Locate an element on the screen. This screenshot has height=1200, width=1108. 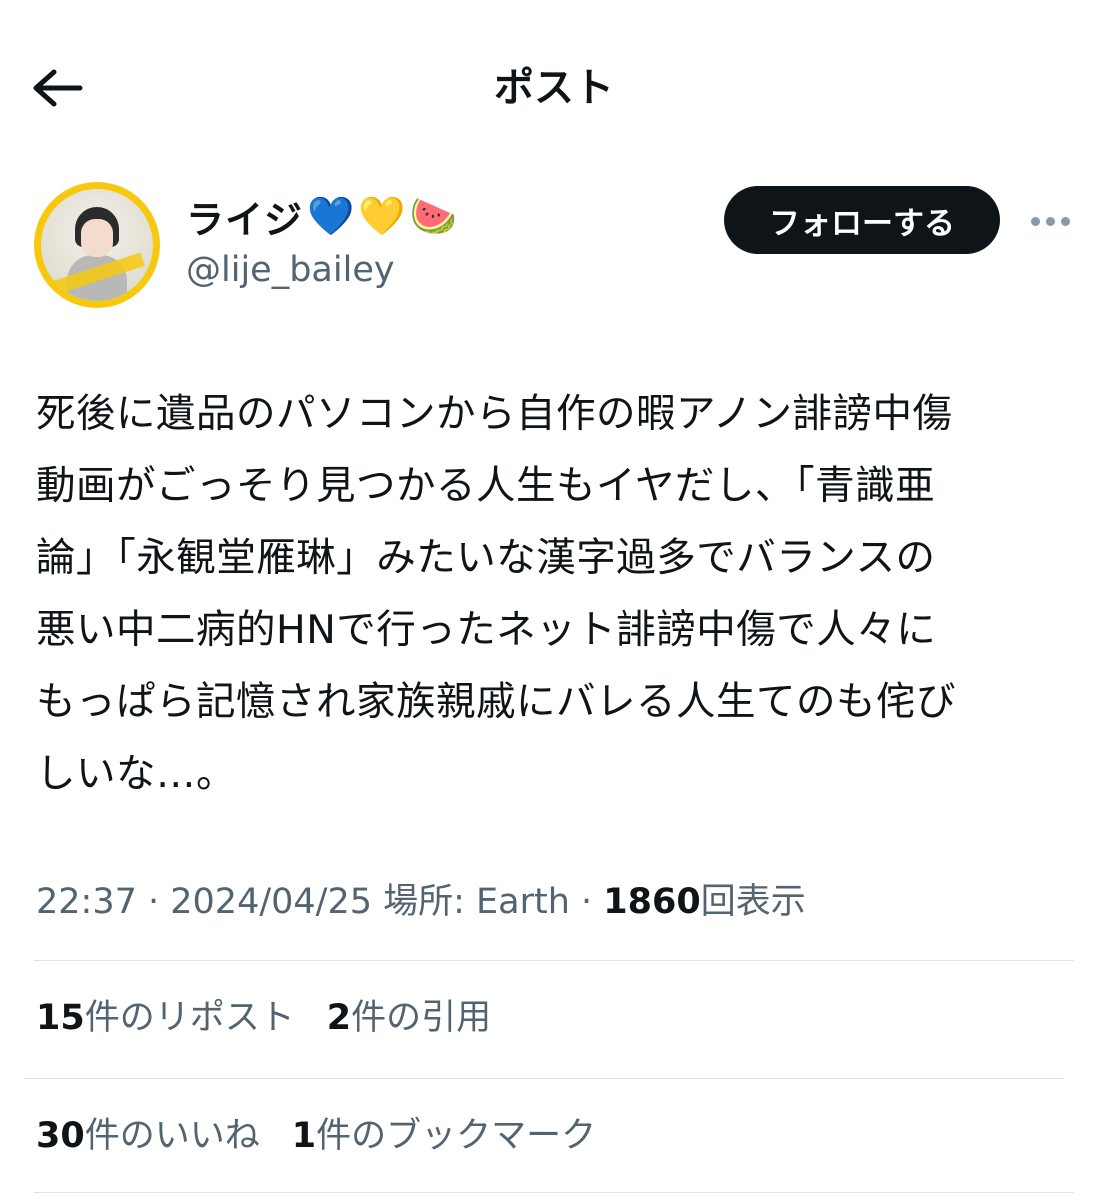
post-date: 2024/04/25 is located at coordinates (271, 902).